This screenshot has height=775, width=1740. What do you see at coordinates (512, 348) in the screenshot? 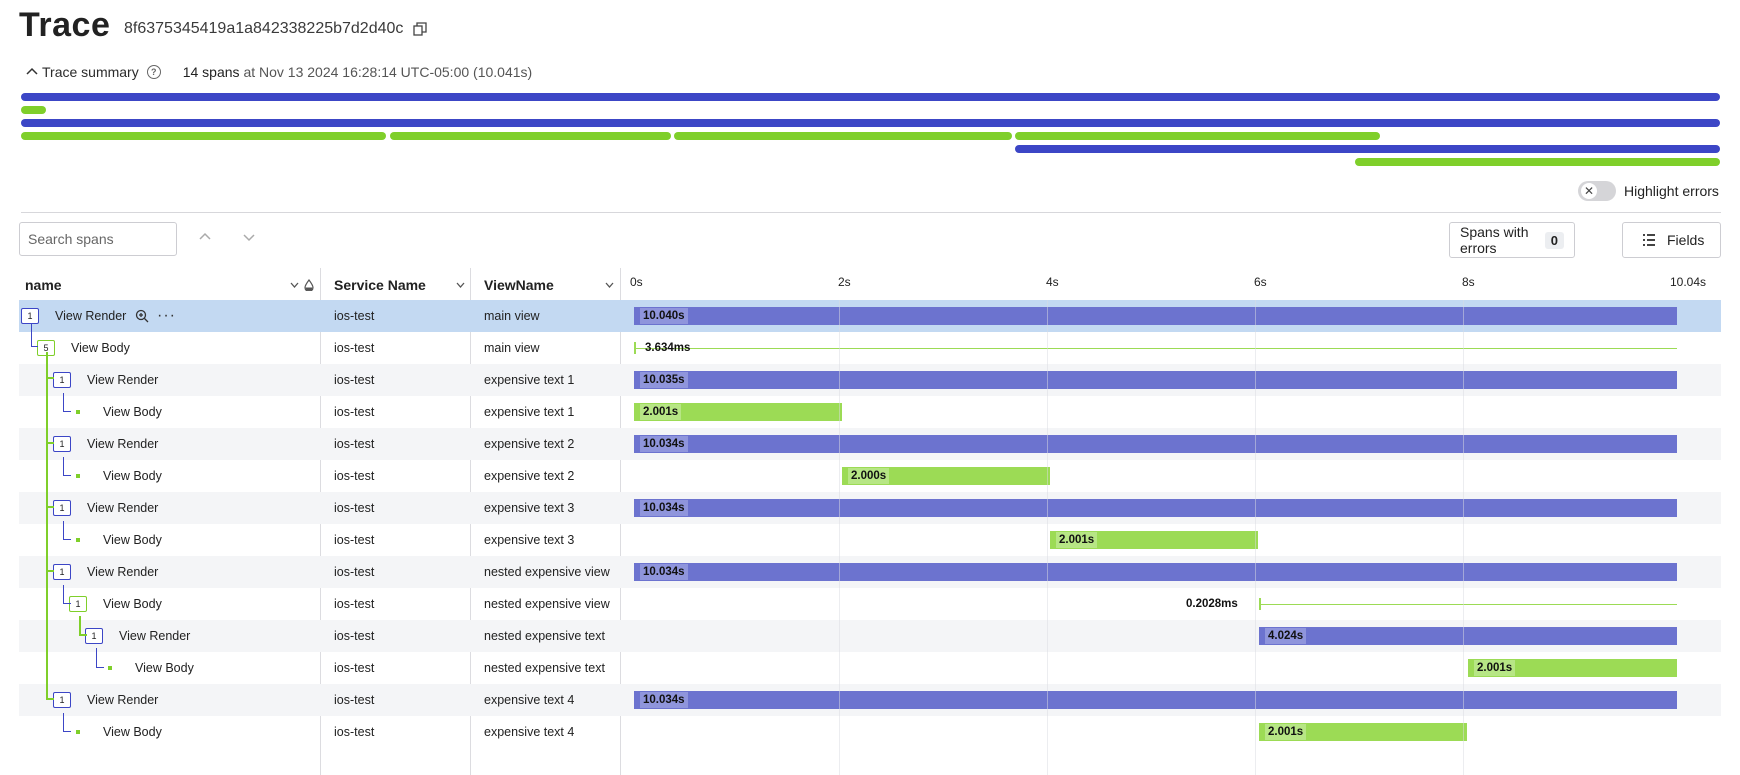
I see `span-viewname: main view` at bounding box center [512, 348].